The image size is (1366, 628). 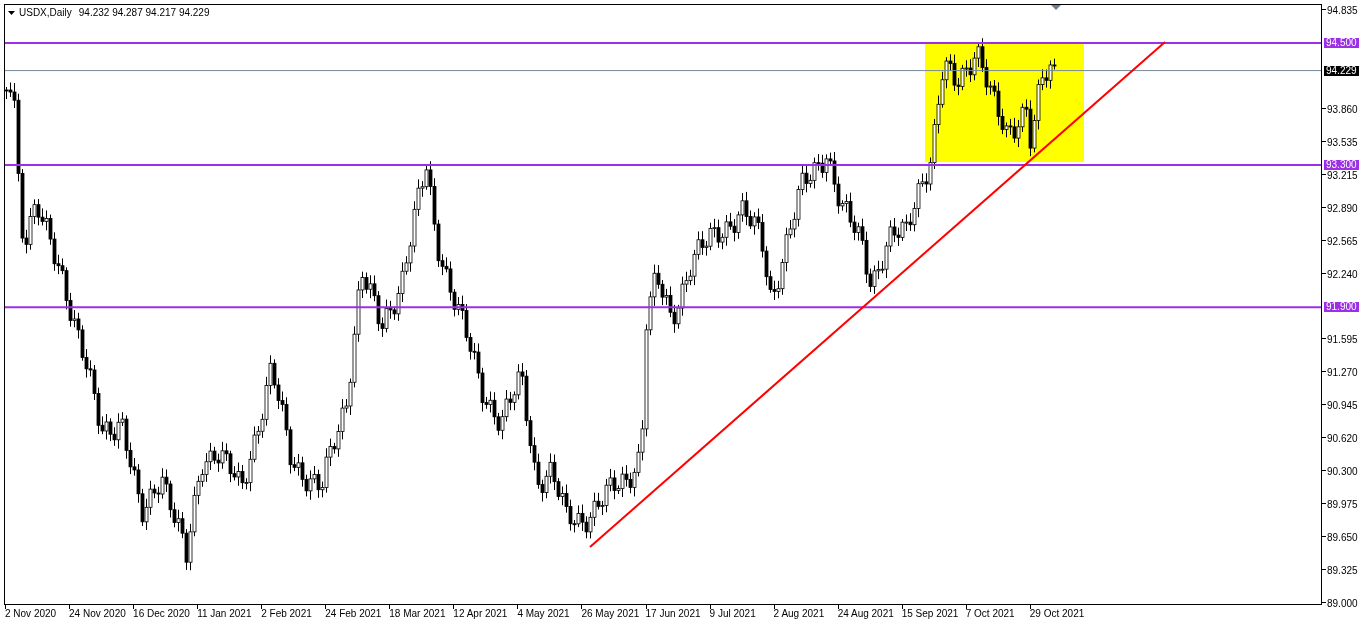 I want to click on date-label: 11 Jan 2021, so click(x=224, y=613).